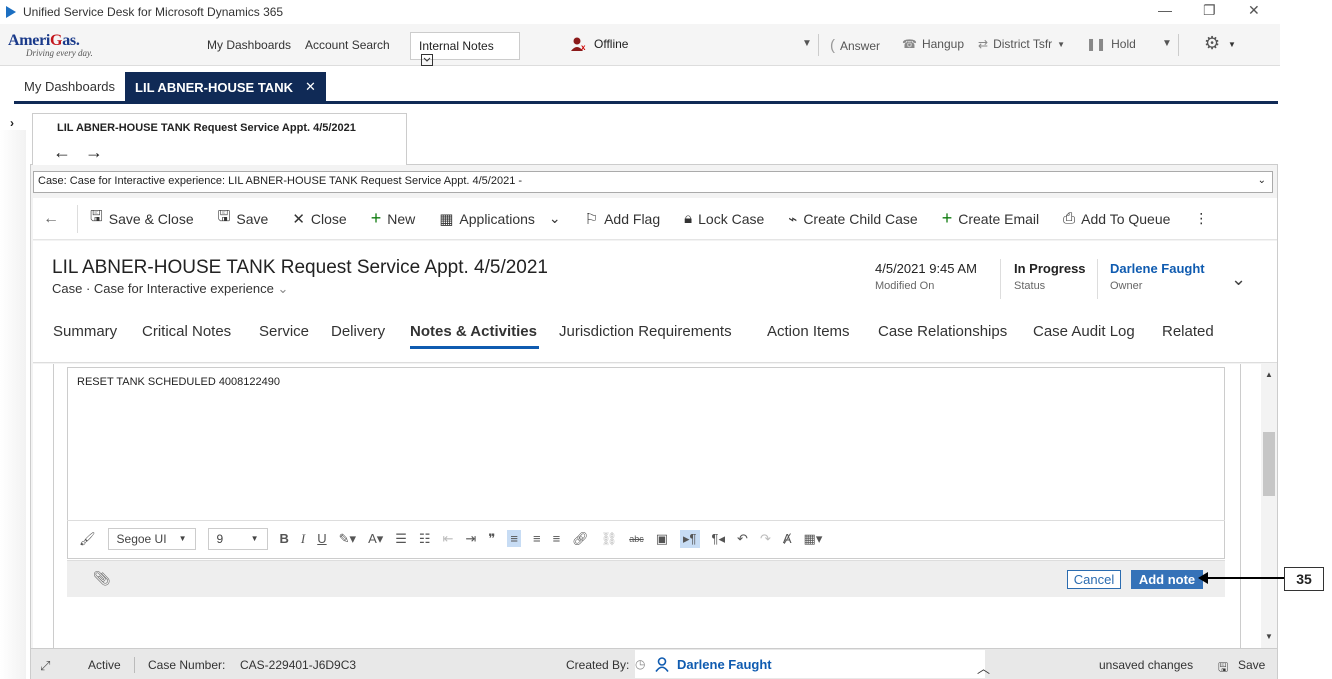 The height and width of the screenshot is (679, 1332). Describe the element at coordinates (1094, 579) in the screenshot. I see `cancel-button: Cancel` at that location.